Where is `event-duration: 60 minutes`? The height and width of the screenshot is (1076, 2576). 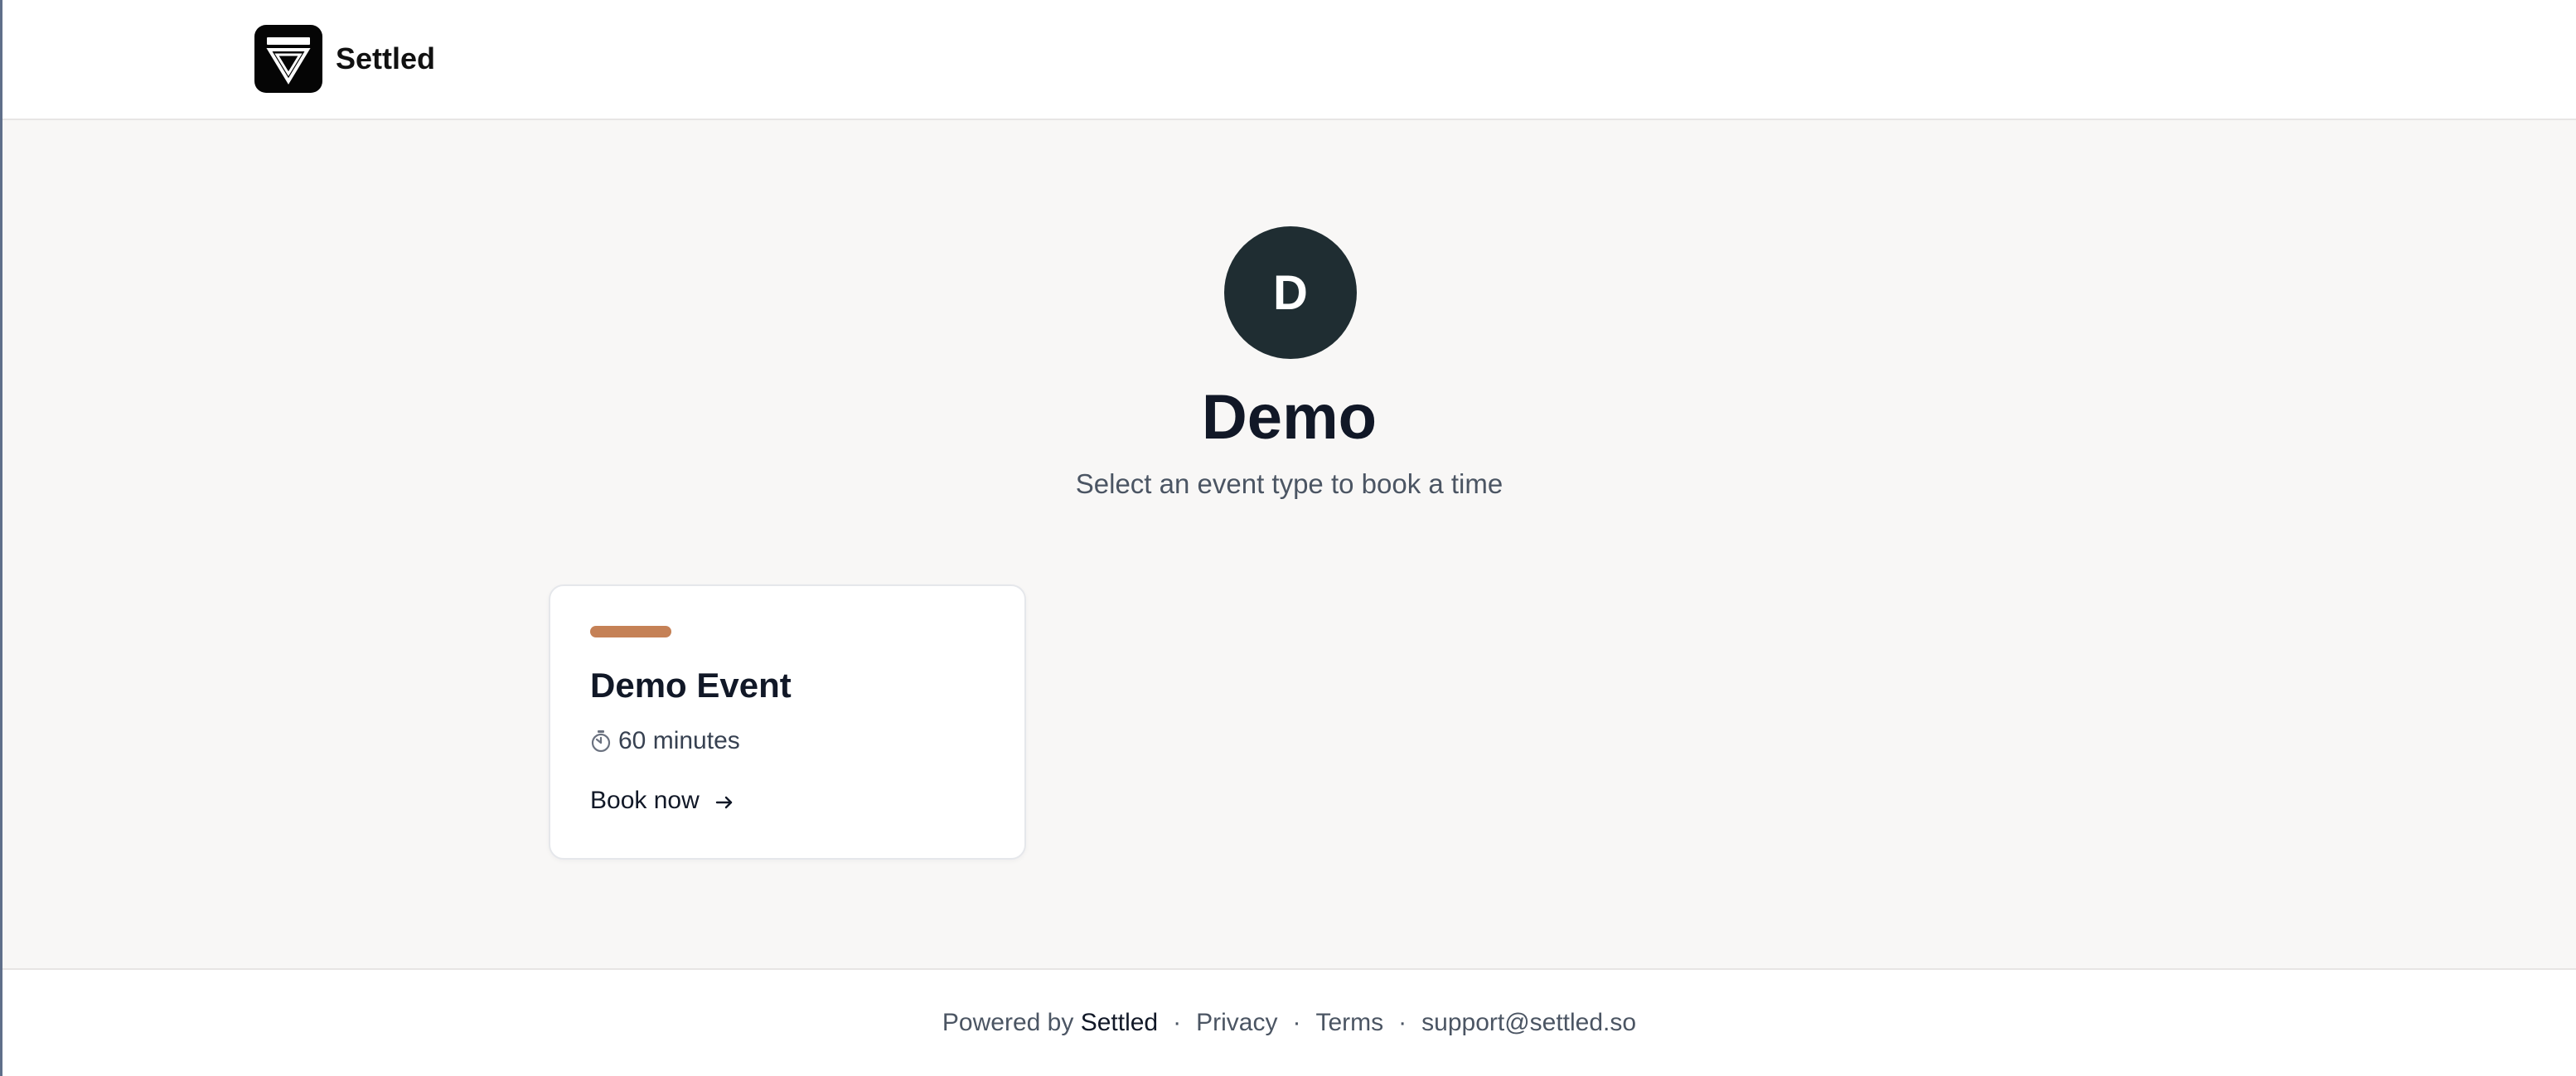 event-duration: 60 minutes is located at coordinates (665, 741).